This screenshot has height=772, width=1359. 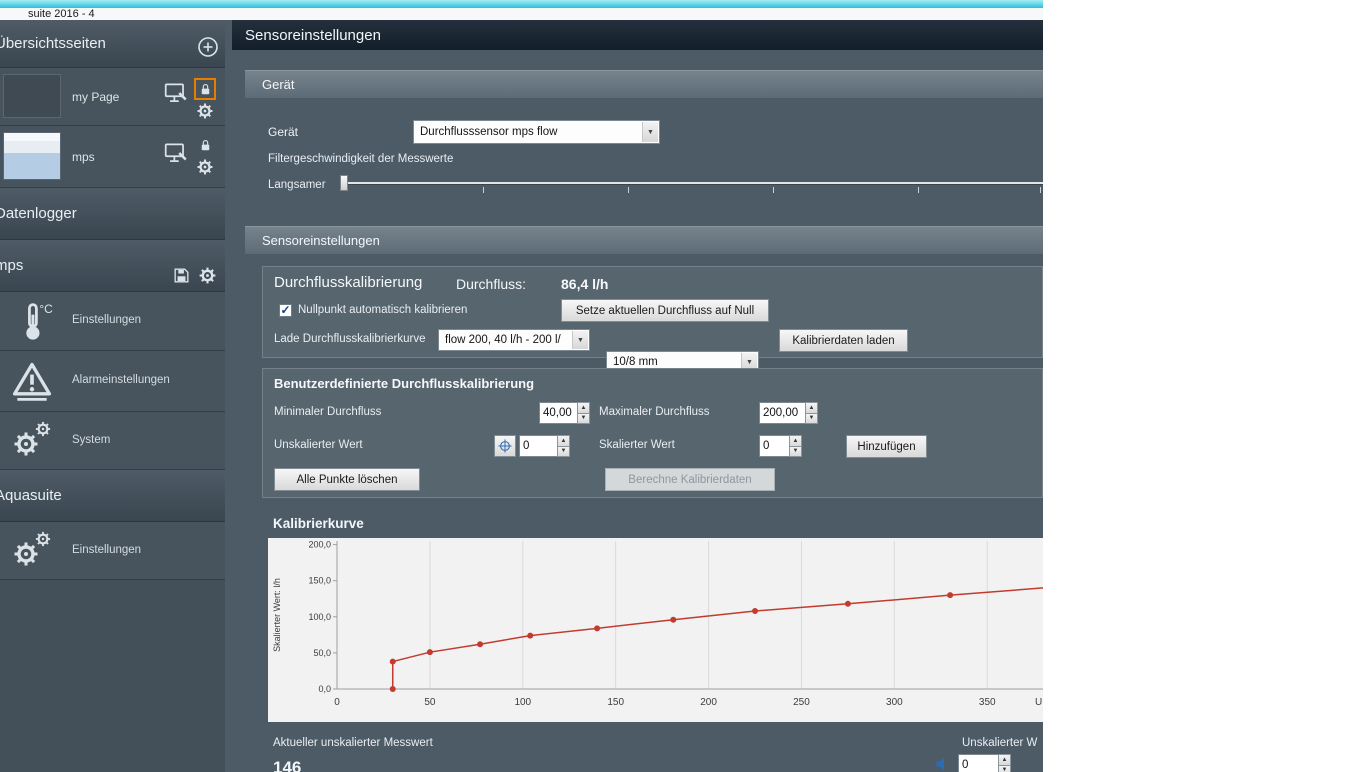 I want to click on page-item-mps: mps, so click(x=112, y=157).